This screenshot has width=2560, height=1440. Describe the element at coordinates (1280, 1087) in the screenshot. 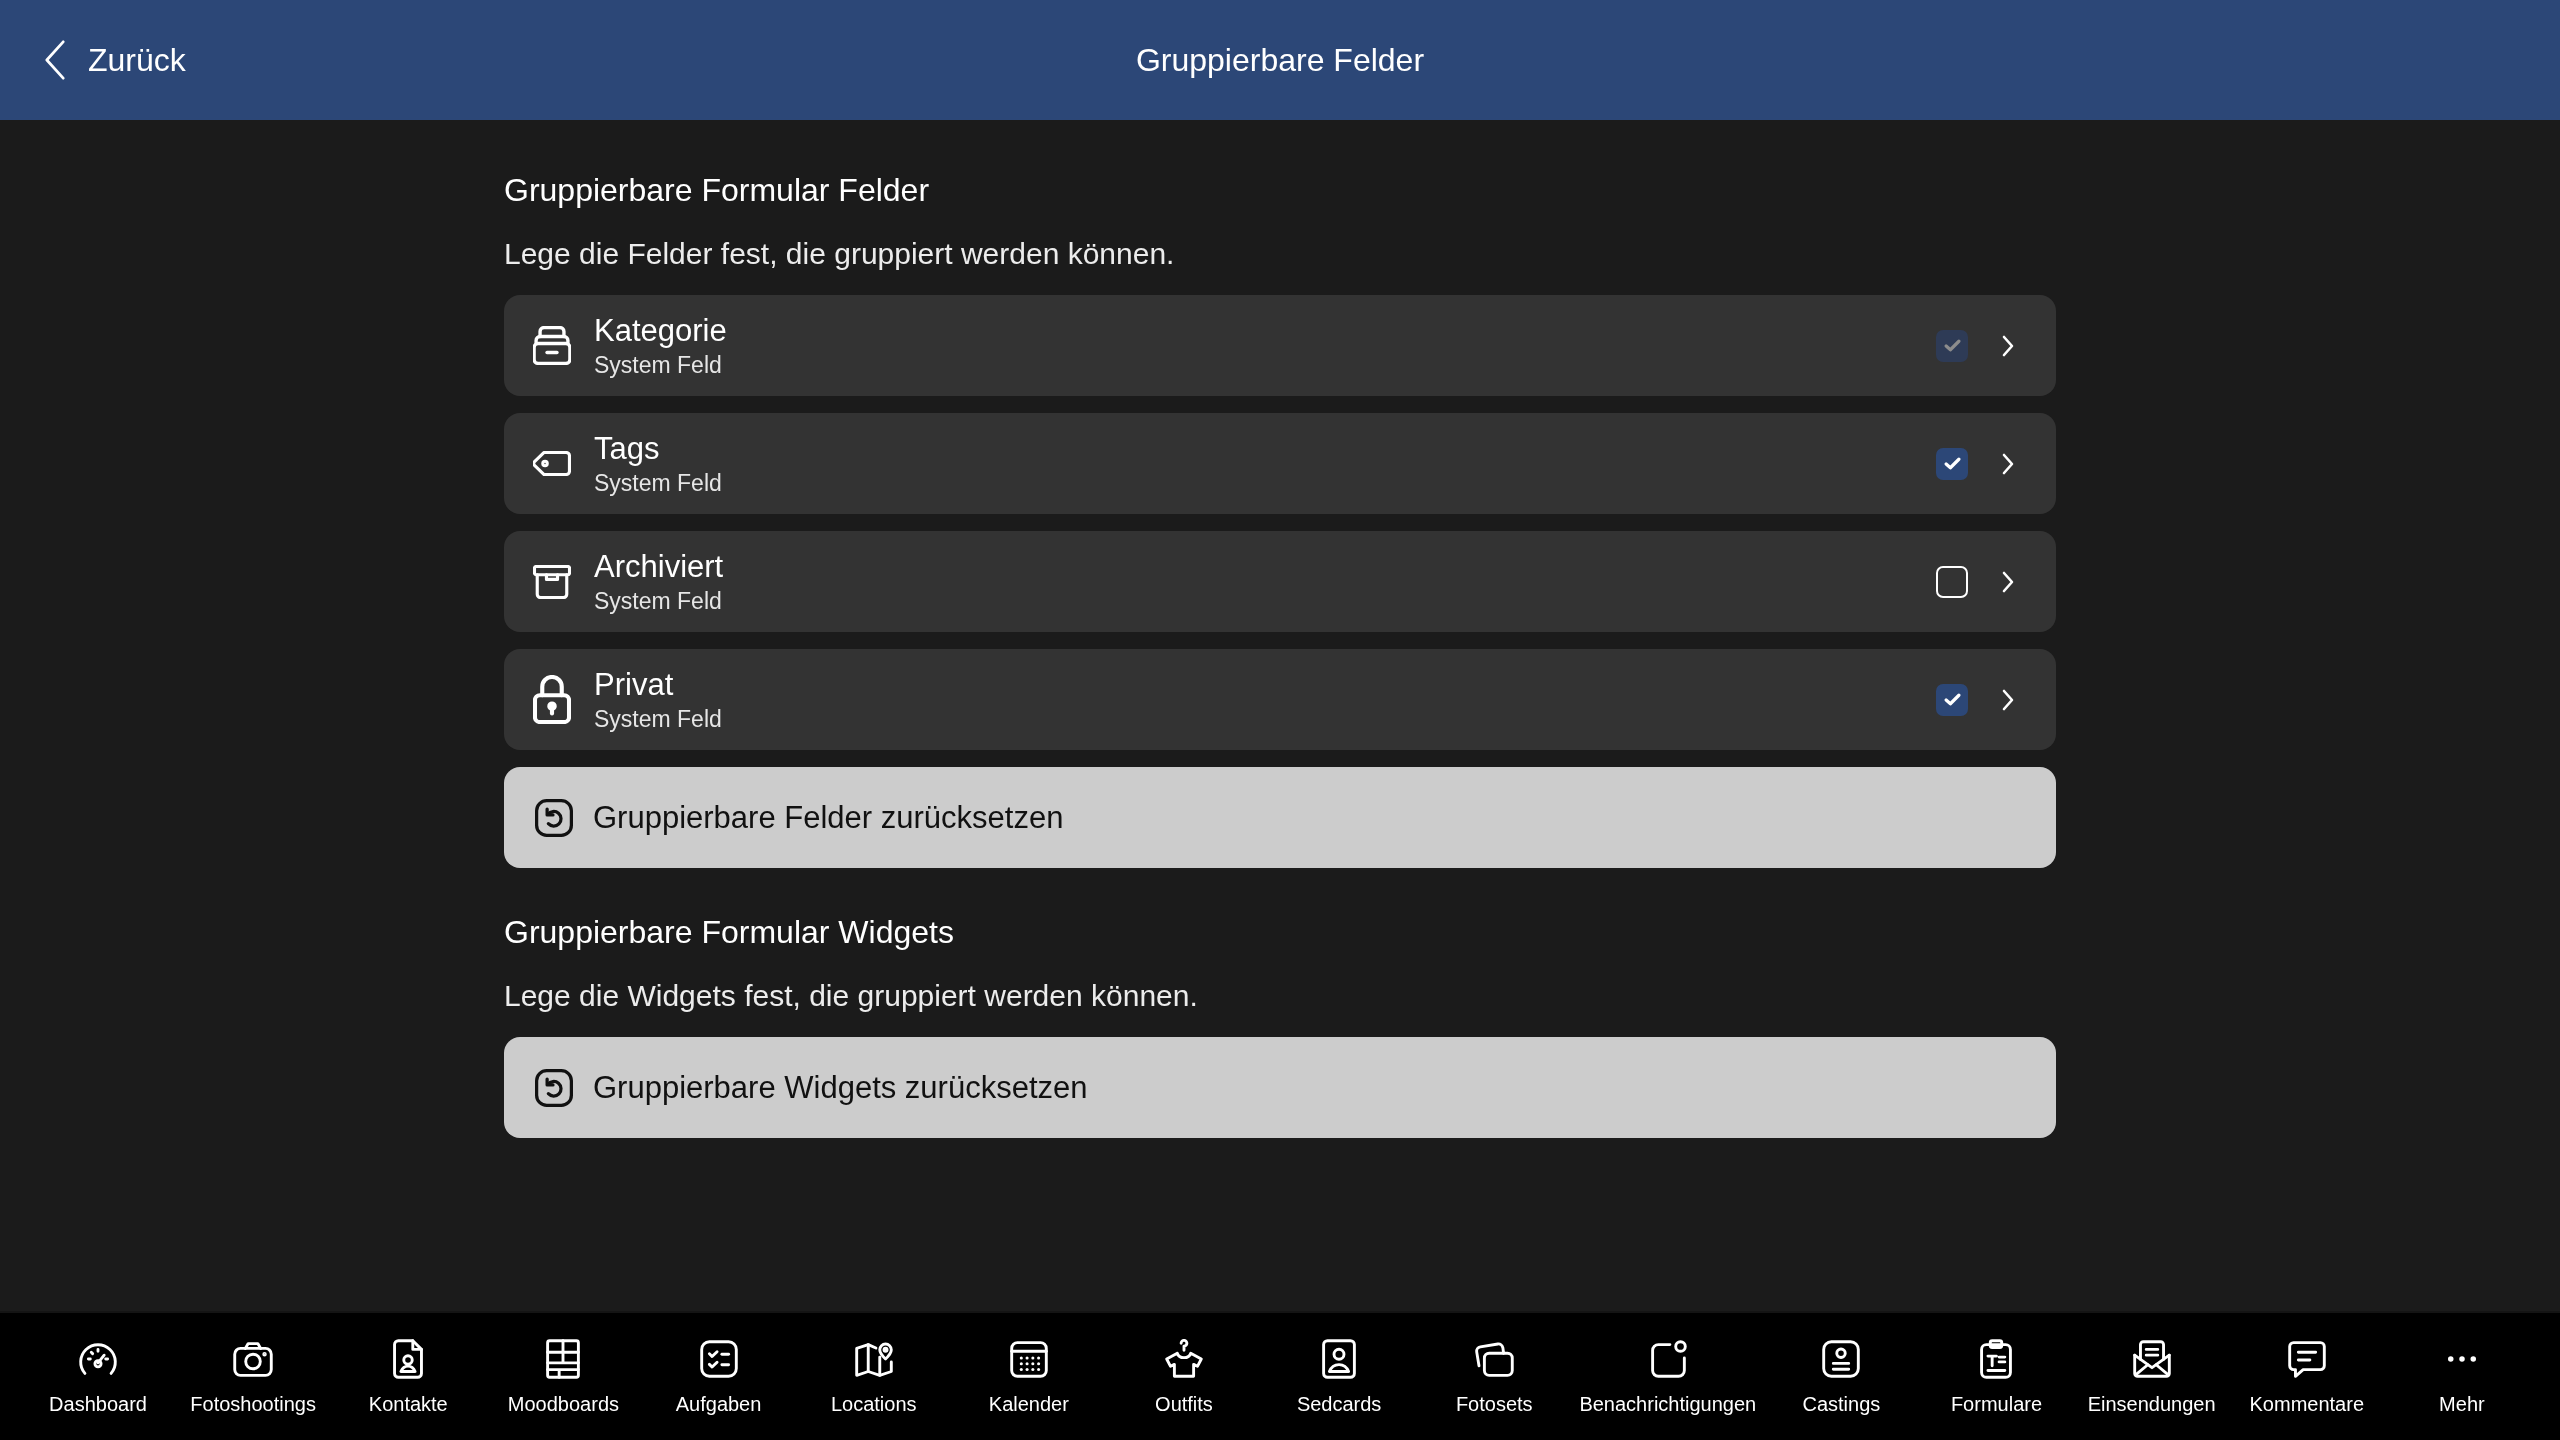

I see `reset-button: Gruppierbare Widgets zurücksetzen` at that location.